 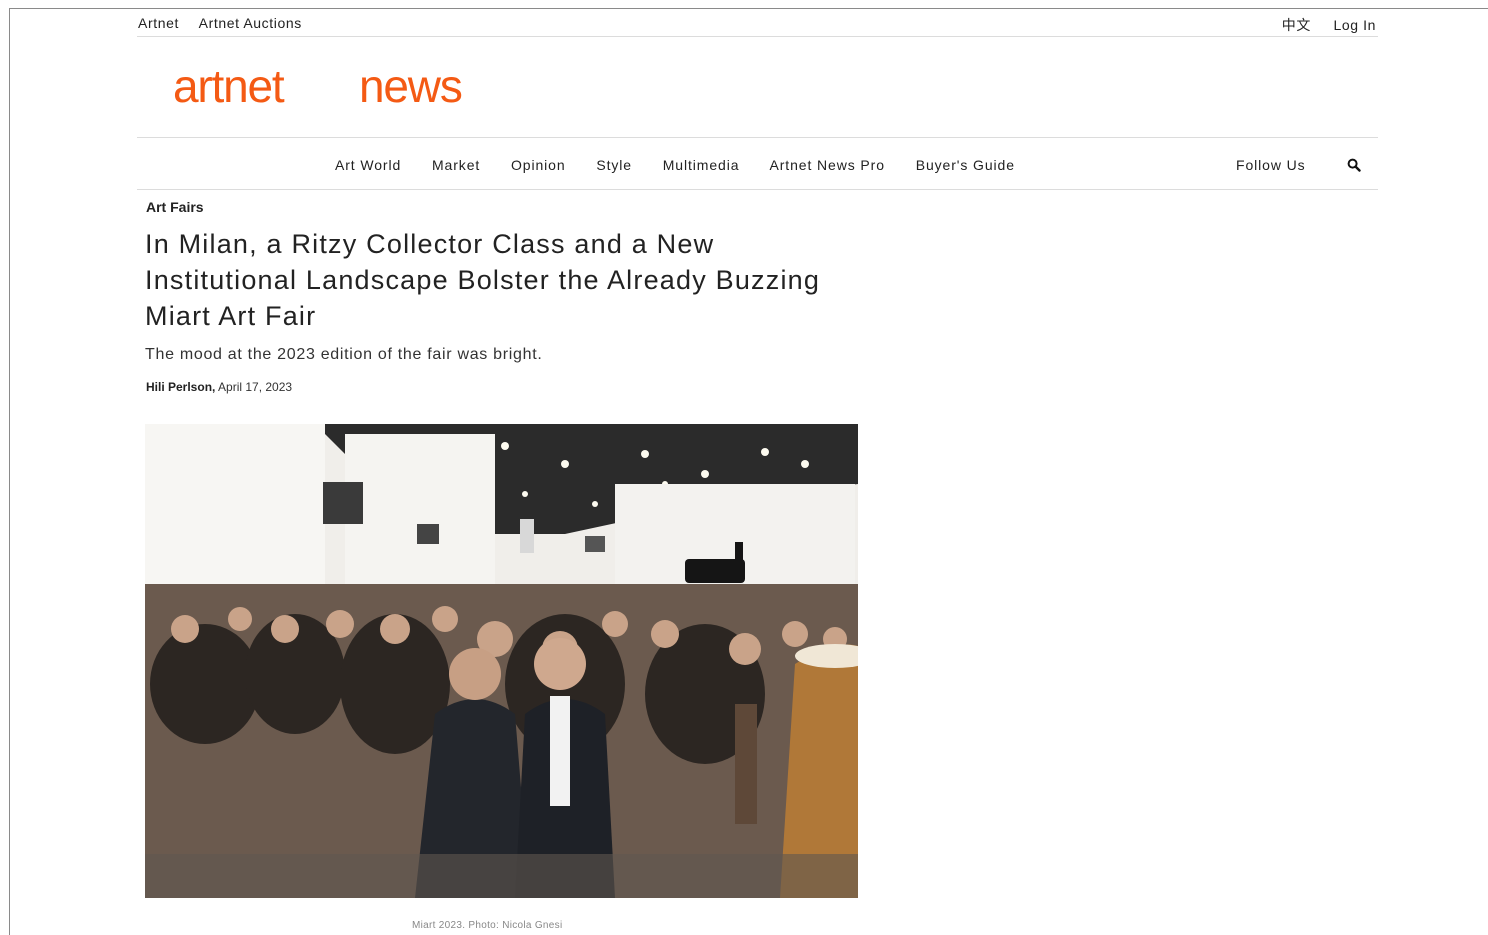 What do you see at coordinates (1354, 165) in the screenshot?
I see `search-icon` at bounding box center [1354, 165].